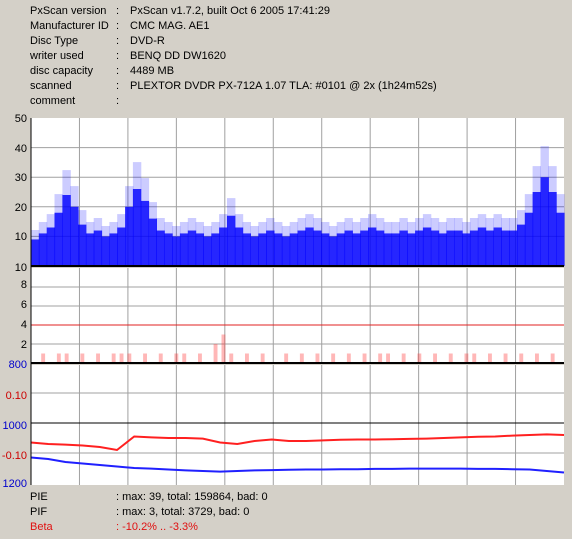 This screenshot has width=572, height=539. What do you see at coordinates (18, 325) in the screenshot?
I see `pif-axis: 8 6 4 2 800` at bounding box center [18, 325].